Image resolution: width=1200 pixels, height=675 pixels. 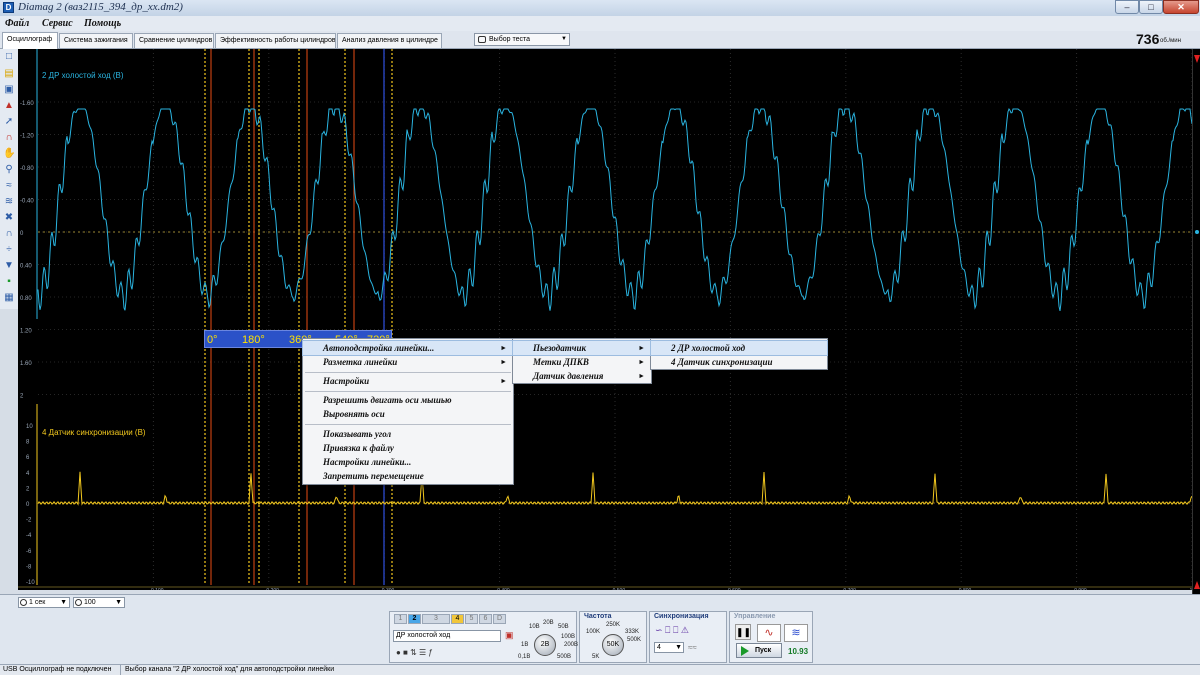 What do you see at coordinates (275, 40) in the screenshot?
I see `tab-cylinder-efficiency: Эффективность работы цилиндров` at bounding box center [275, 40].